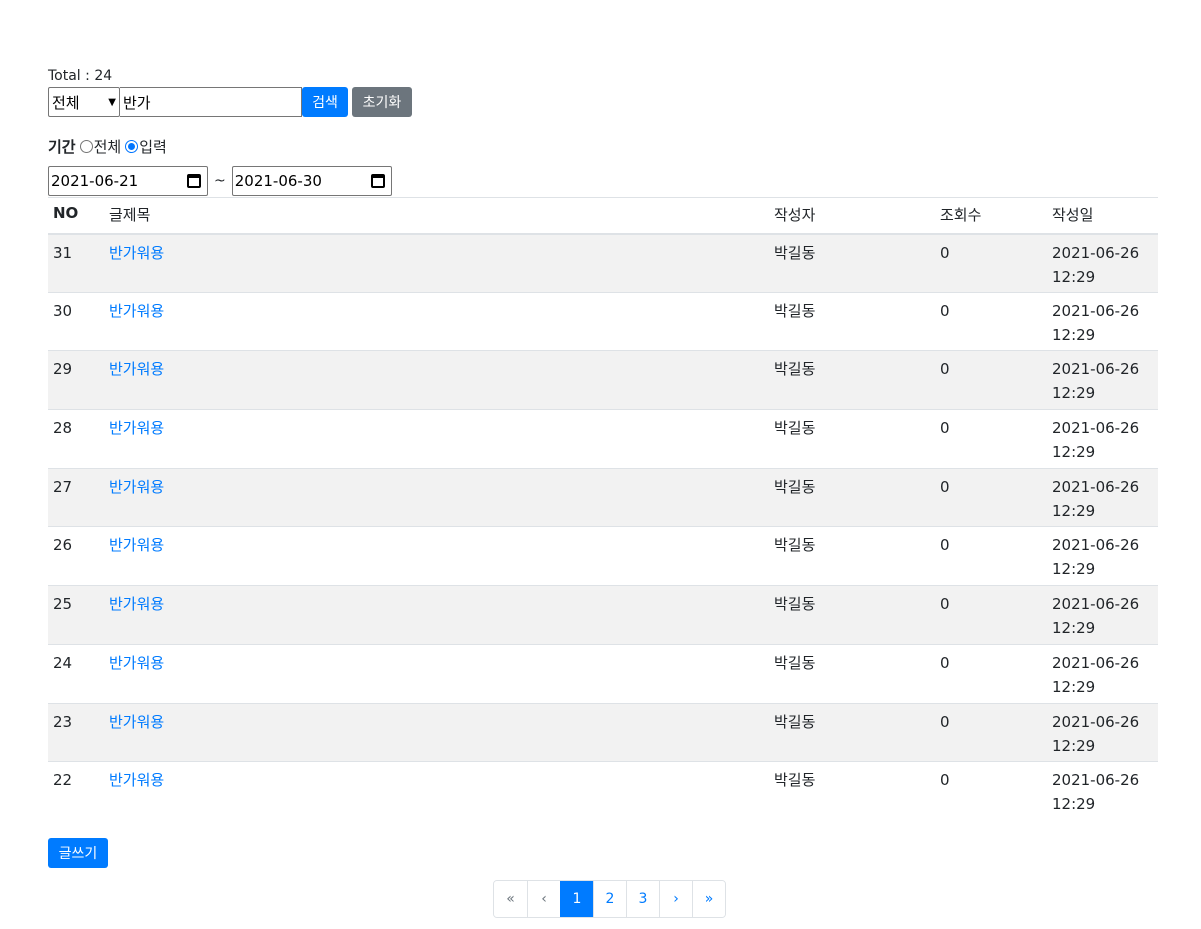 The image size is (1201, 929). What do you see at coordinates (543, 899) in the screenshot?
I see `page-prev-button: ‹` at bounding box center [543, 899].